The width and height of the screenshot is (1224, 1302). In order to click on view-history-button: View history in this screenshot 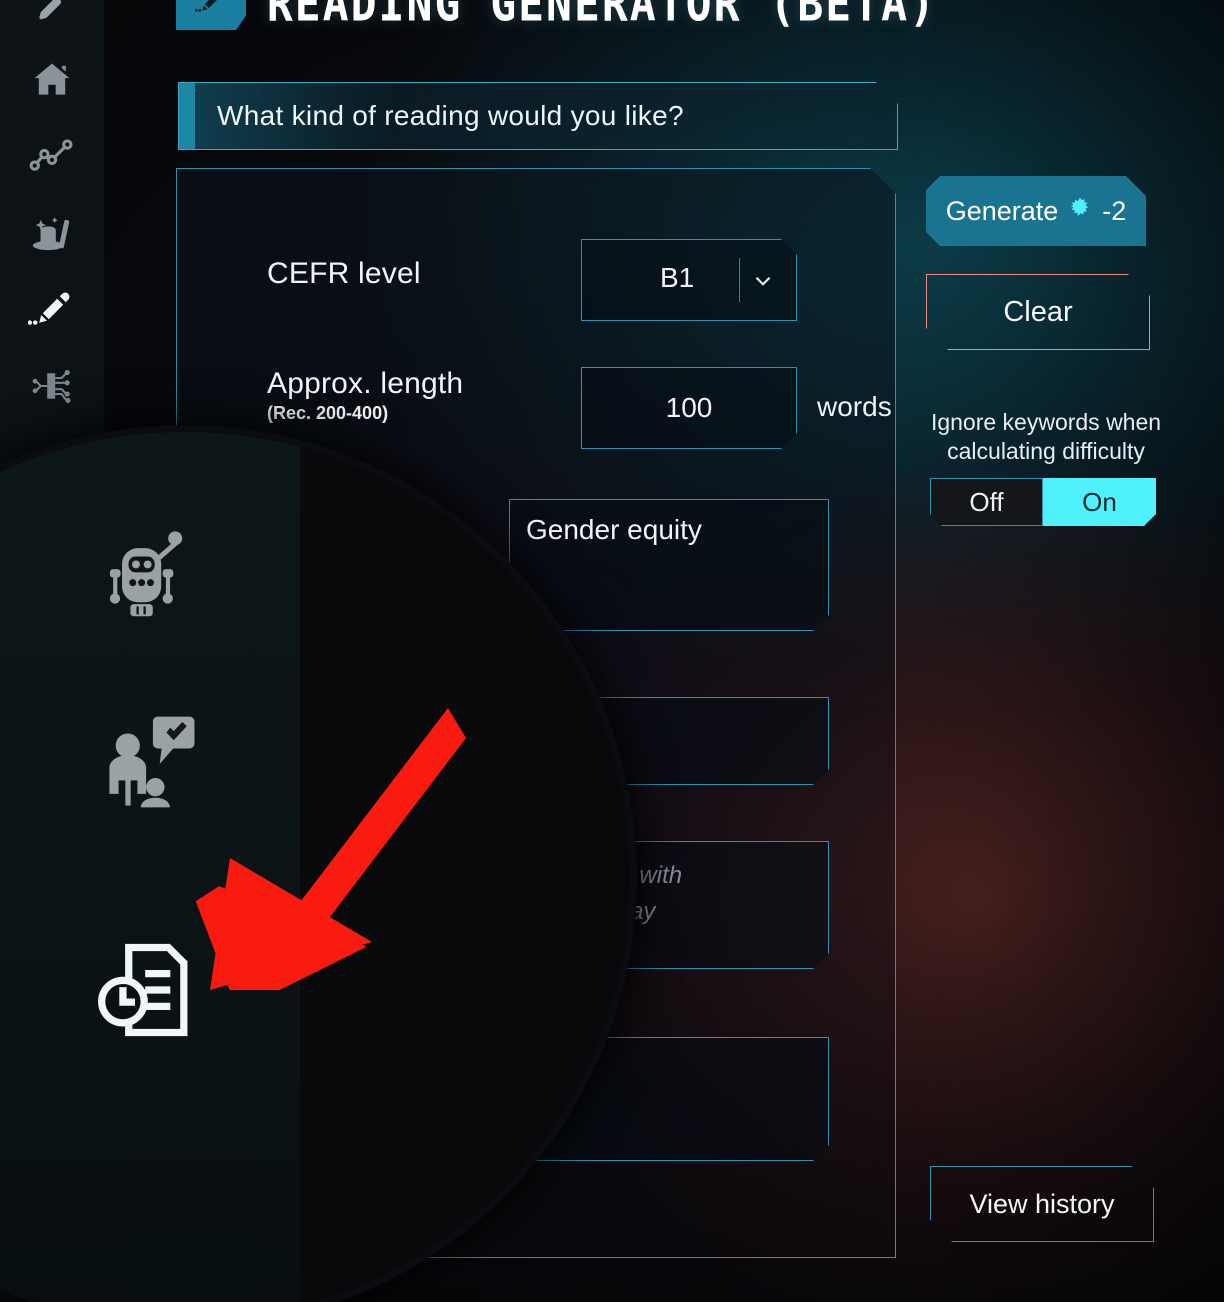, I will do `click(1042, 1204)`.